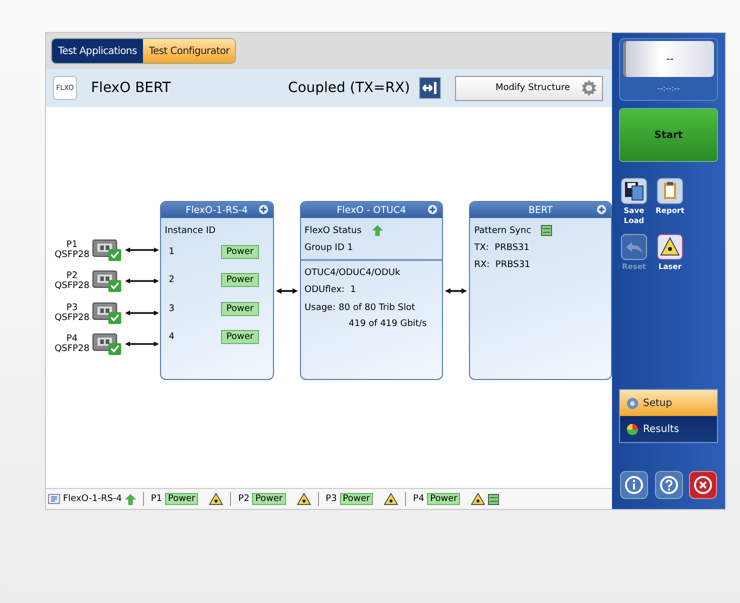 This screenshot has height=603, width=740. What do you see at coordinates (92, 499) in the screenshot?
I see `module-name: FlexO-1-RS-4` at bounding box center [92, 499].